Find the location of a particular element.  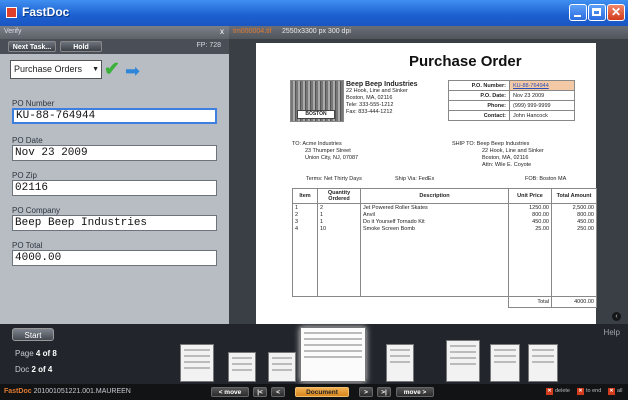

collapse-icon: ‹ is located at coordinates (616, 316).